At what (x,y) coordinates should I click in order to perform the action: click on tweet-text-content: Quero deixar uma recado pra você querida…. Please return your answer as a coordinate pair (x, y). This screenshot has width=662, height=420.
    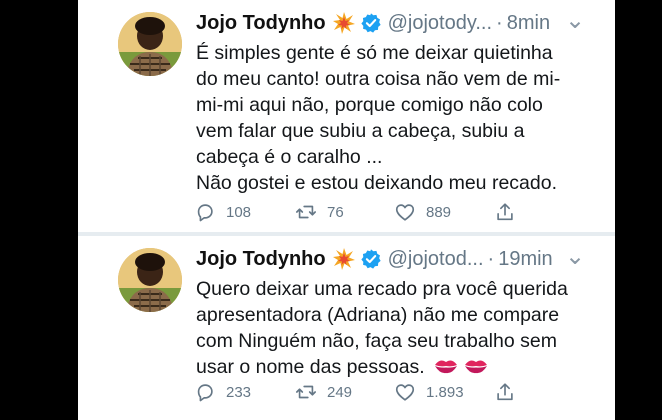
    Looking at the image, I should click on (382, 328).